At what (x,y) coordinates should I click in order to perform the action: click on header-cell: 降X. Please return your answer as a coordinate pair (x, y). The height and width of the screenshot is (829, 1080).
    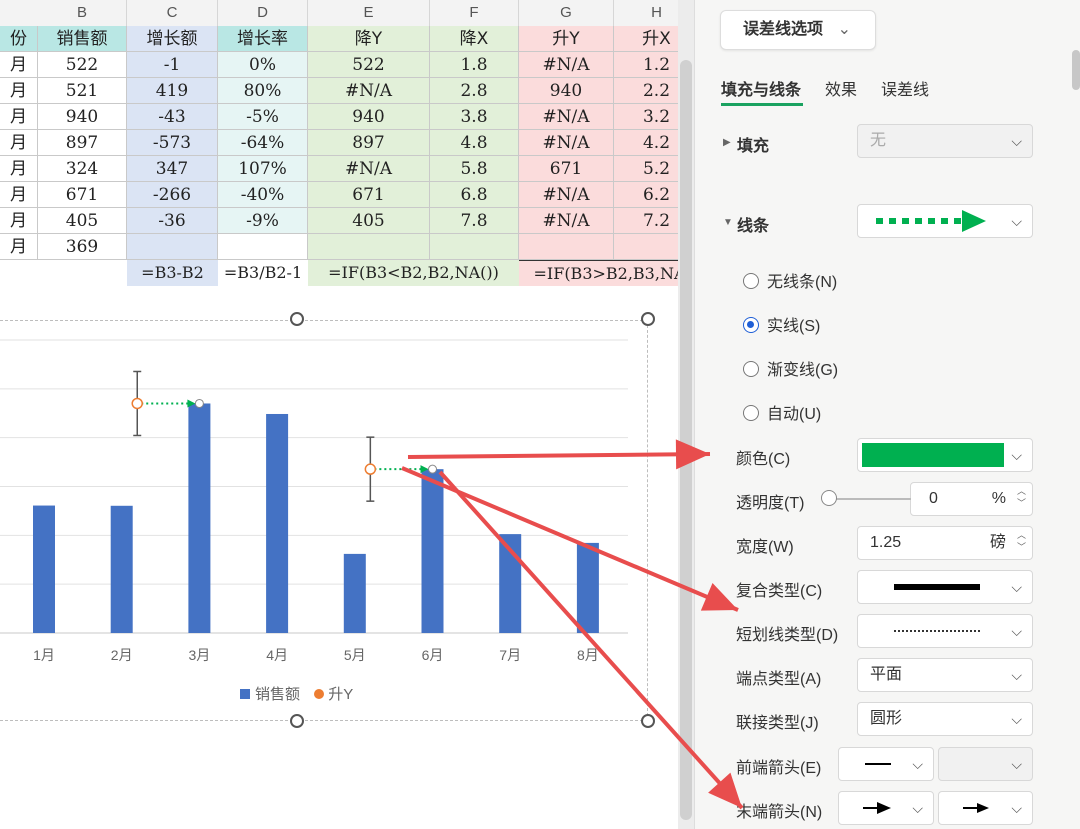
    Looking at the image, I should click on (474, 39).